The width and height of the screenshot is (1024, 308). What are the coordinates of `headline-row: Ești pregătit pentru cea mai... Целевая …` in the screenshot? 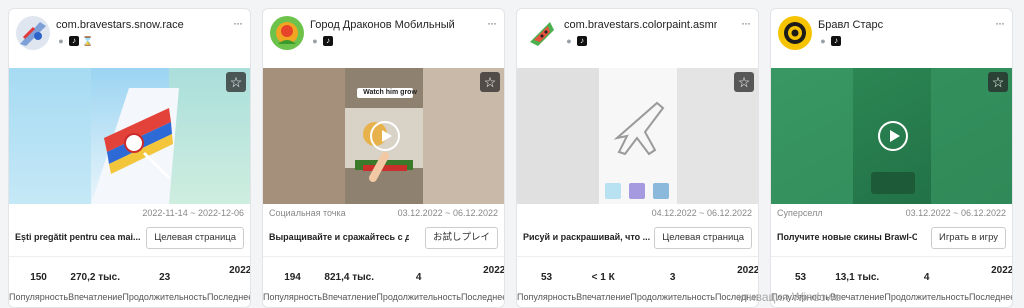 It's located at (129, 238).